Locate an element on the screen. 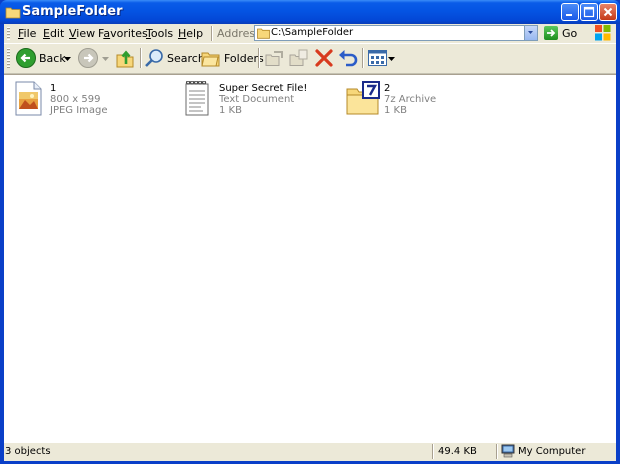 Image resolution: width=620 pixels, height=464 pixels. file-details: 1 800 x 599 JPEG Image is located at coordinates (79, 99).